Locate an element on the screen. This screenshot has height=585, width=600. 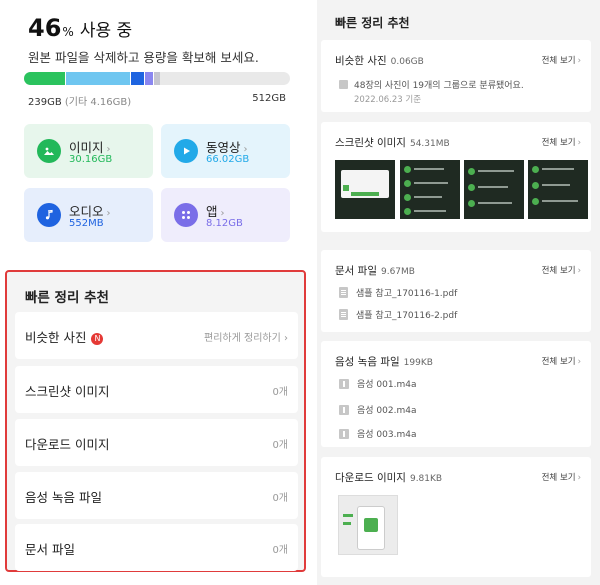
category-size: 552MB is located at coordinates (86, 223).